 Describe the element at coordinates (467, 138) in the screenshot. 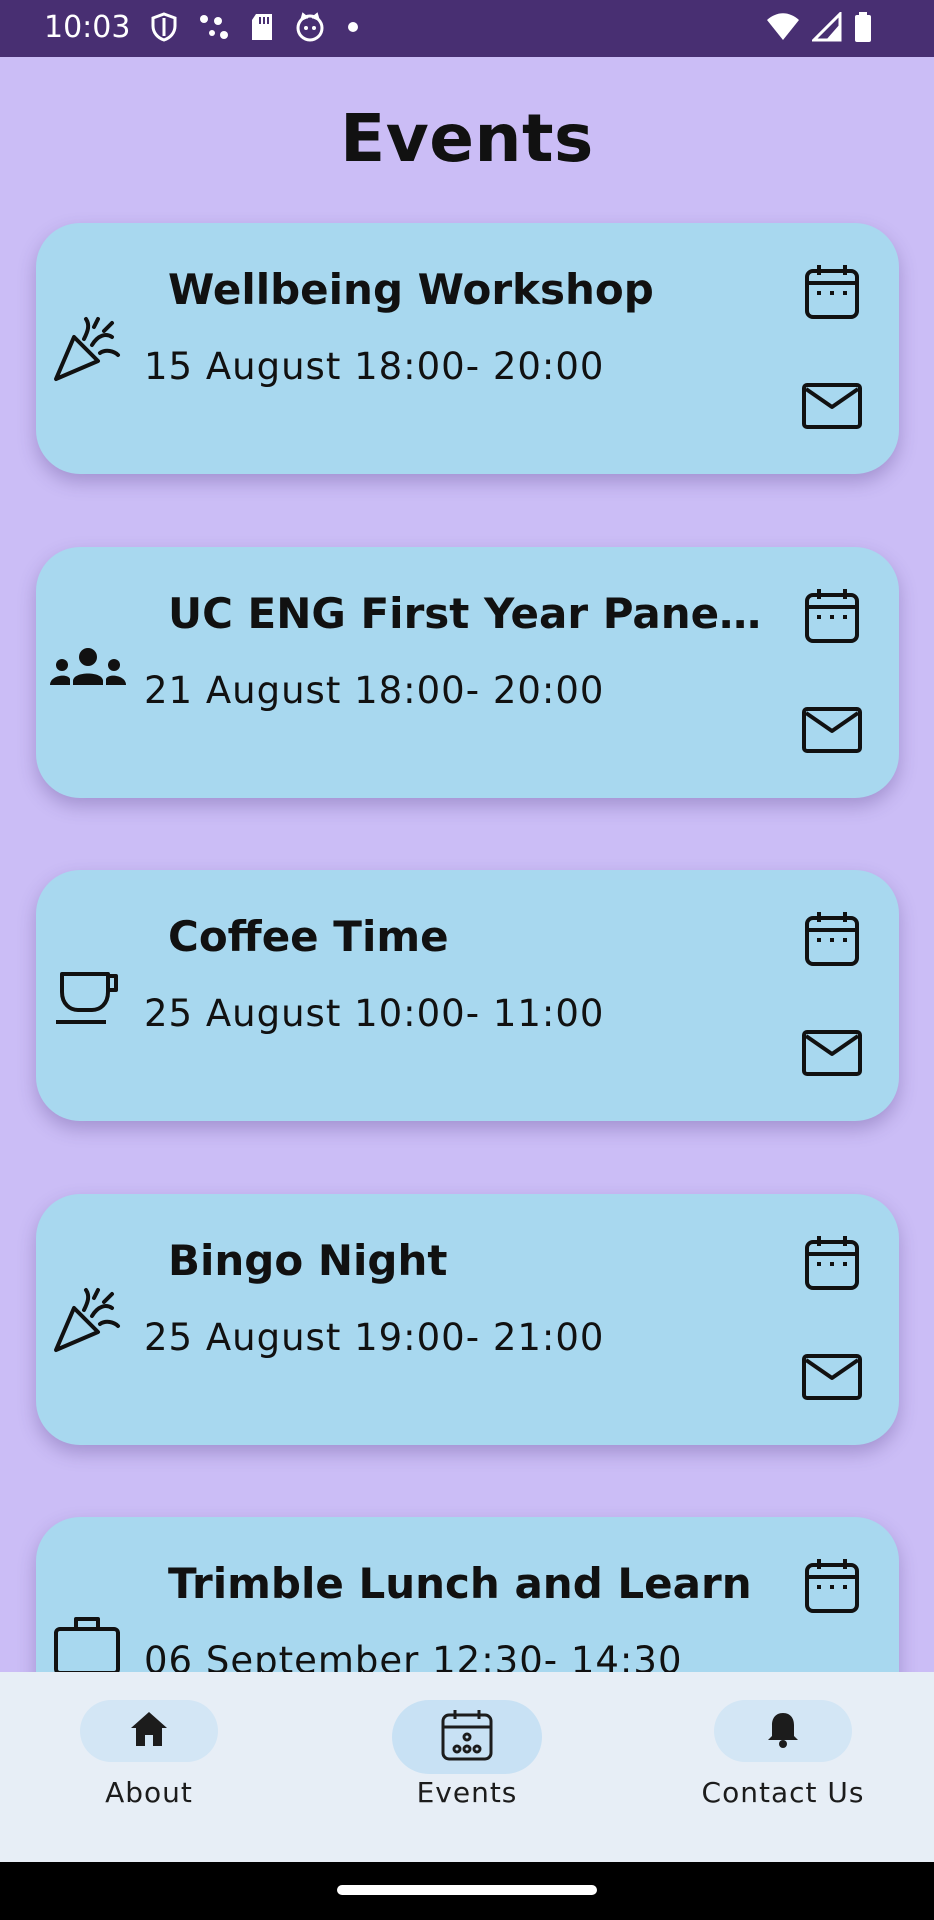

I see `page-title: Events` at that location.